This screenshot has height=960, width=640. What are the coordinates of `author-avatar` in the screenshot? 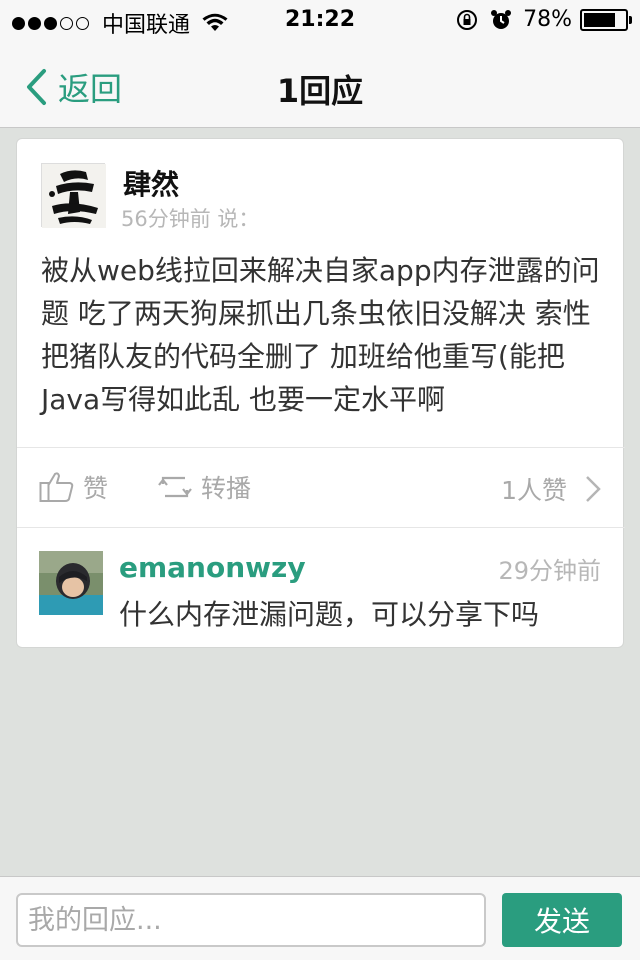 It's located at (73, 195).